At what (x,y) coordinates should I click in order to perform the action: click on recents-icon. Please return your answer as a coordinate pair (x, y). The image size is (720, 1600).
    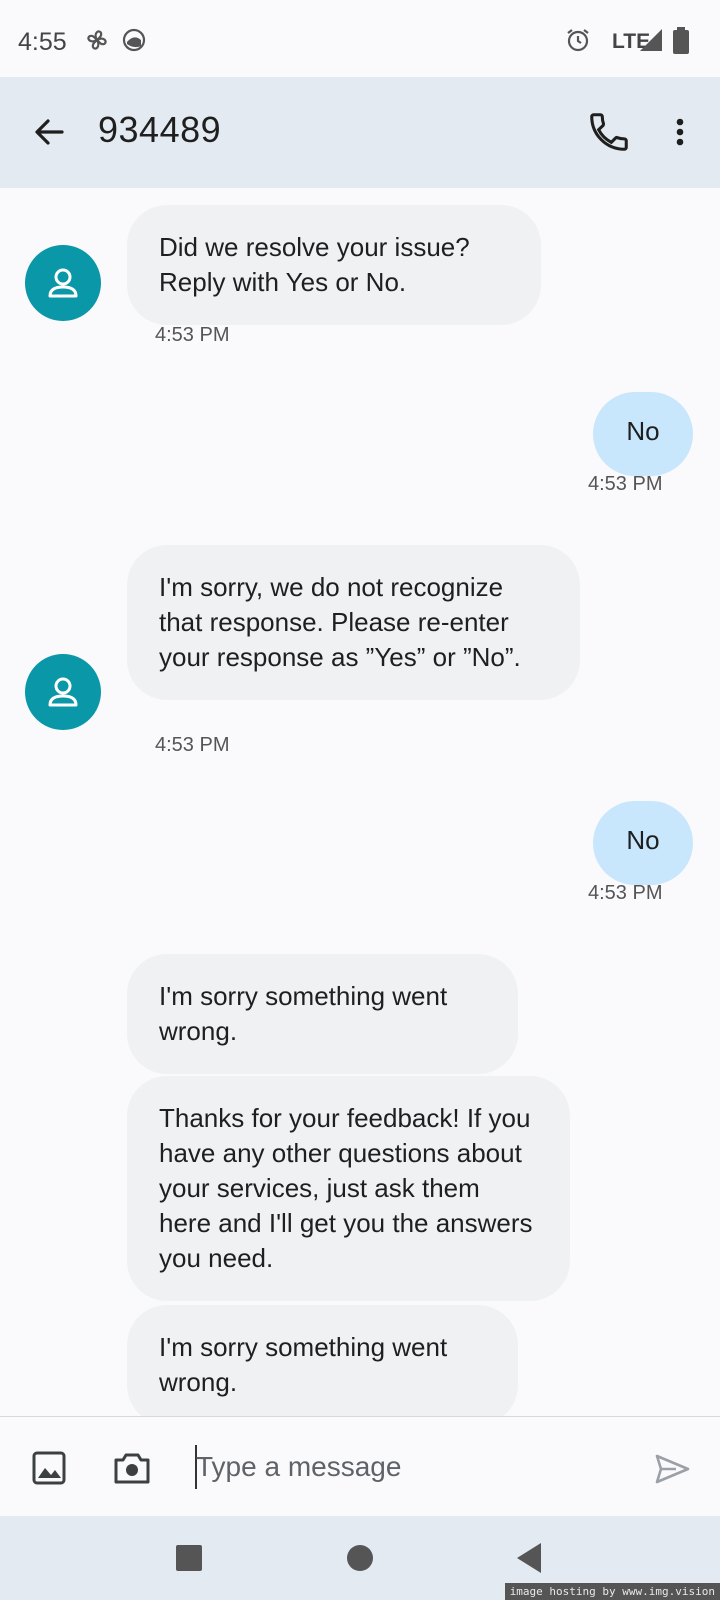
    Looking at the image, I should click on (189, 1558).